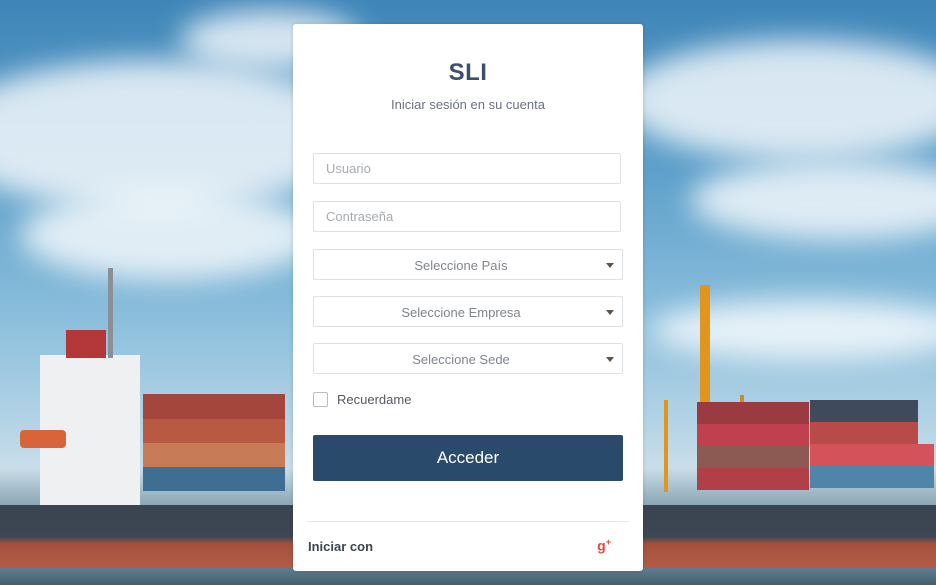  I want to click on company-select: Seleccione Empresa, so click(468, 311).